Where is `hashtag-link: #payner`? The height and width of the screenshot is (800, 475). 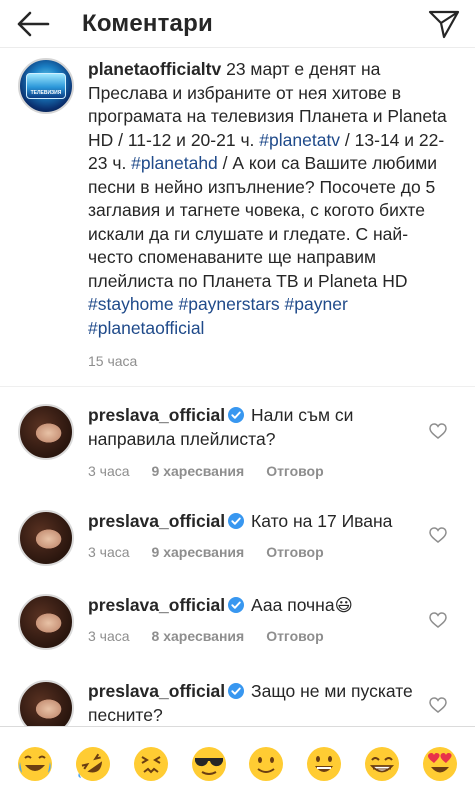 hashtag-link: #payner is located at coordinates (316, 304).